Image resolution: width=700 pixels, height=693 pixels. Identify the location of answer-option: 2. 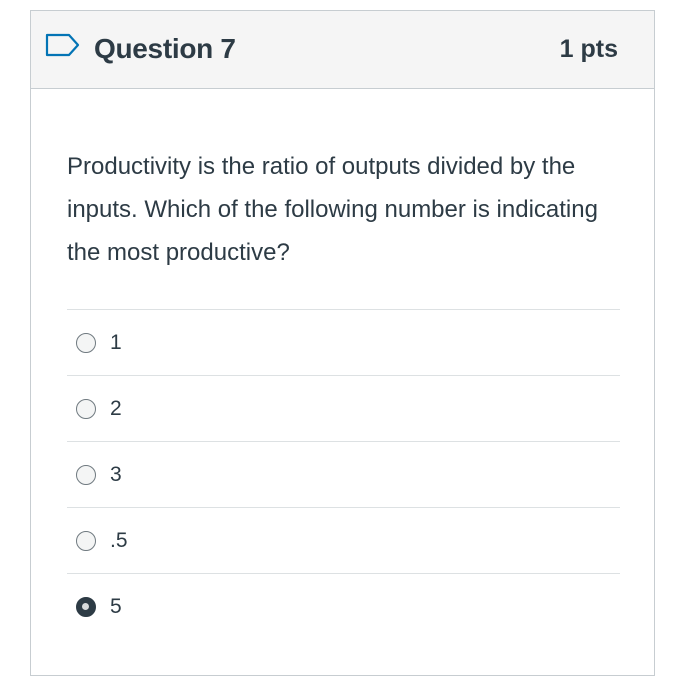
(343, 408).